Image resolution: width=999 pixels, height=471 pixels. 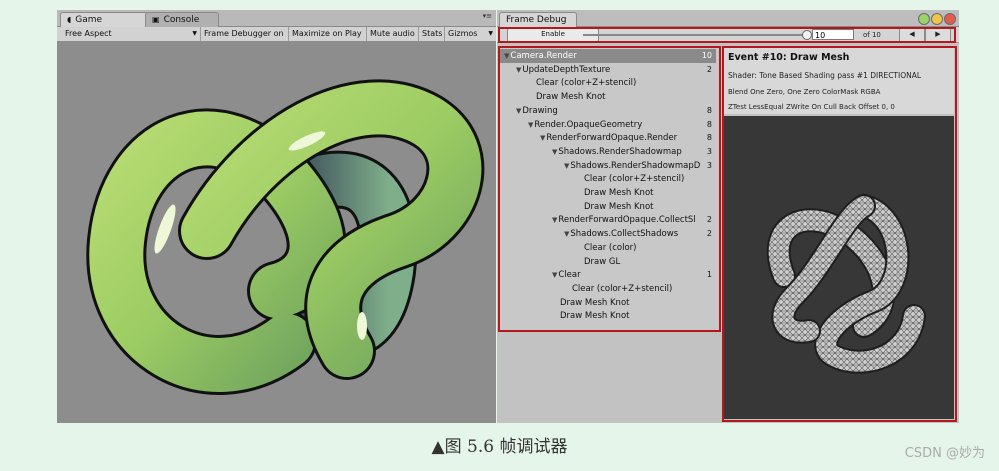 What do you see at coordinates (937, 19) in the screenshot?
I see `window-minimize-icon` at bounding box center [937, 19].